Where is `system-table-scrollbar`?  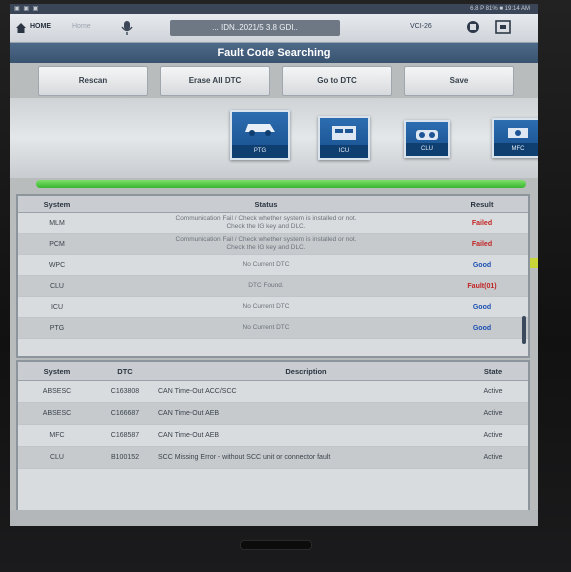
system-table-scrollbar is located at coordinates (524, 330).